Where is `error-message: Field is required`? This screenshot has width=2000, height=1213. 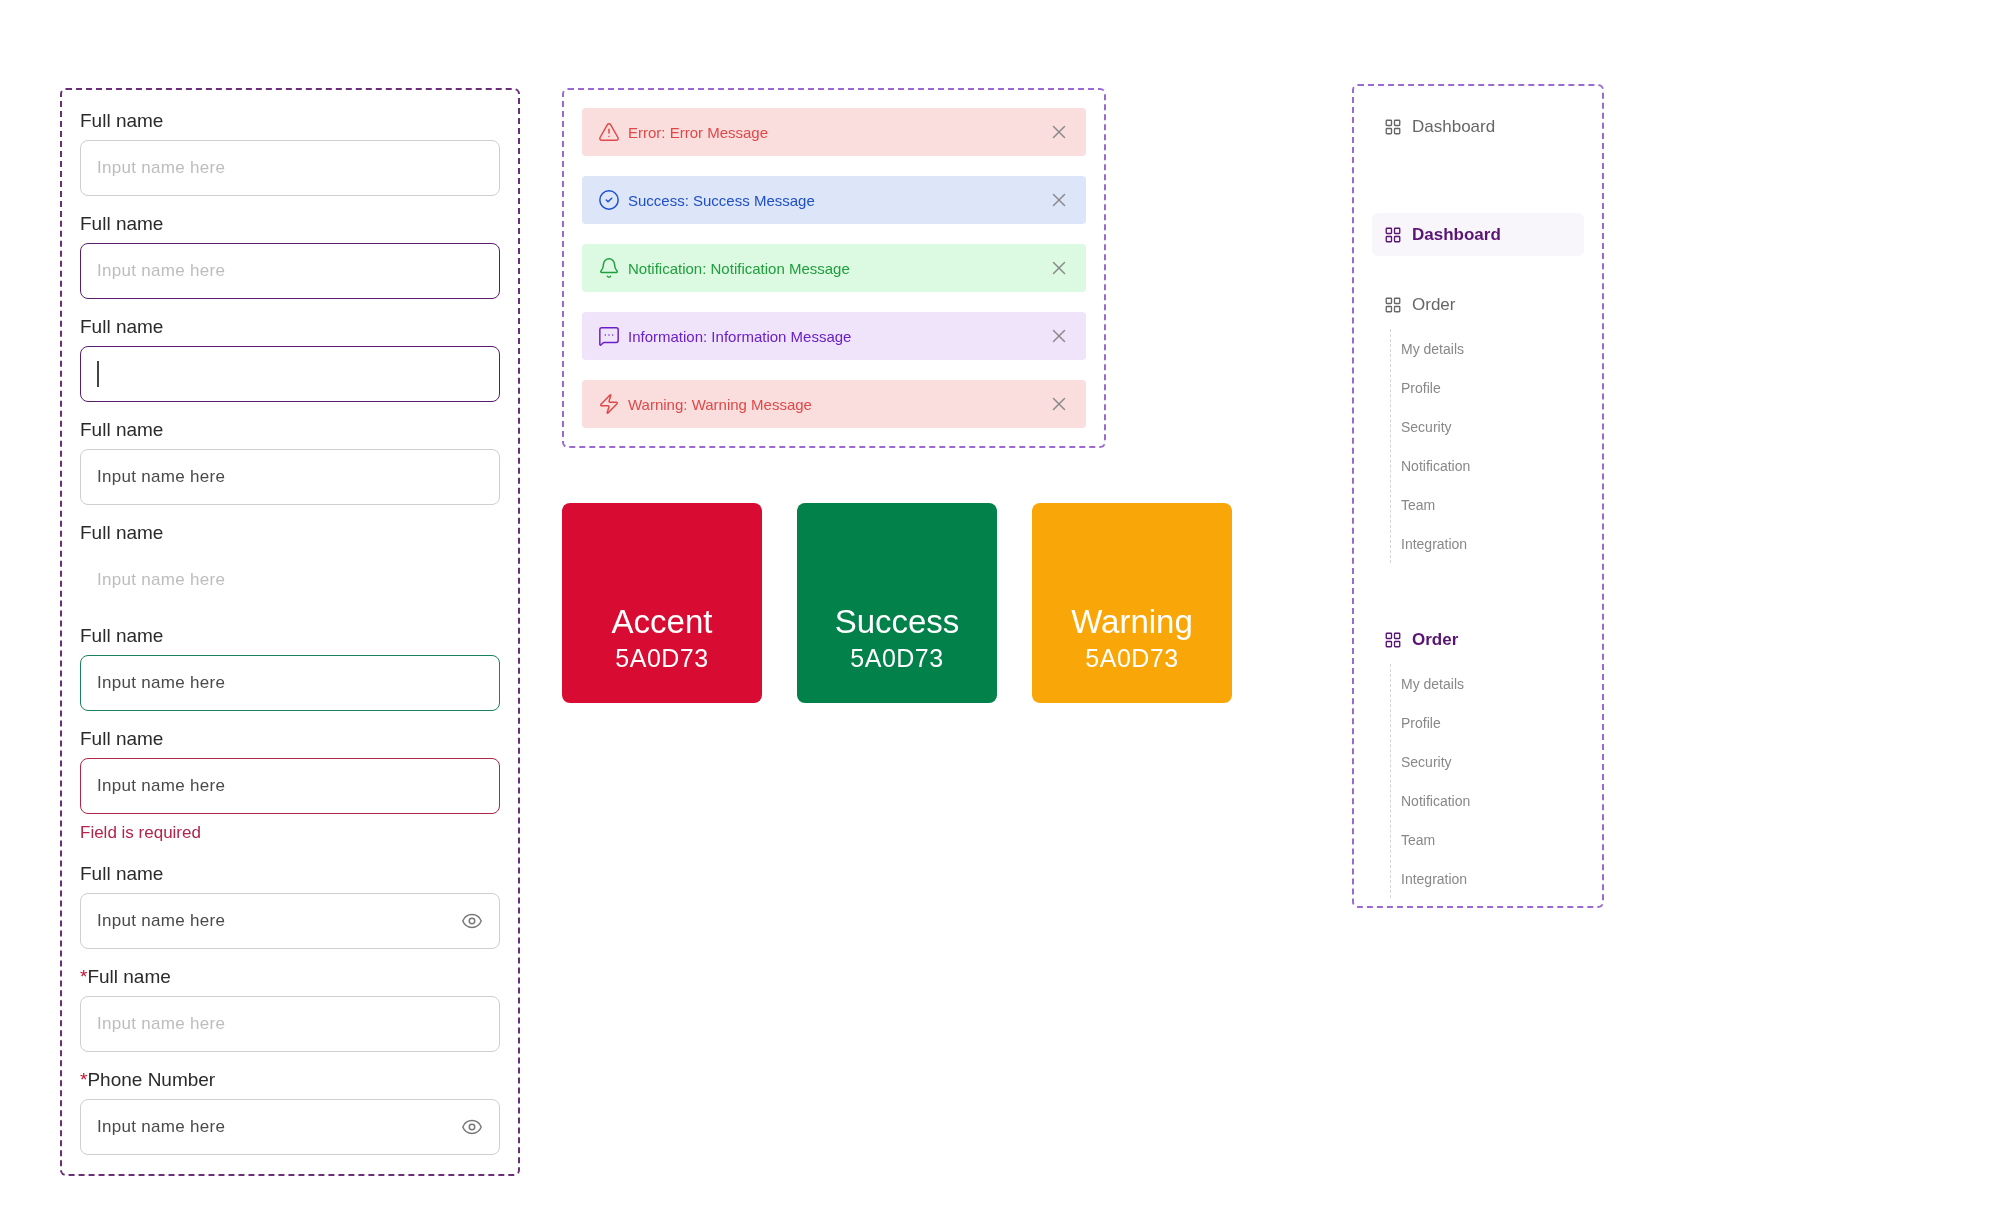 error-message: Field is required is located at coordinates (141, 833).